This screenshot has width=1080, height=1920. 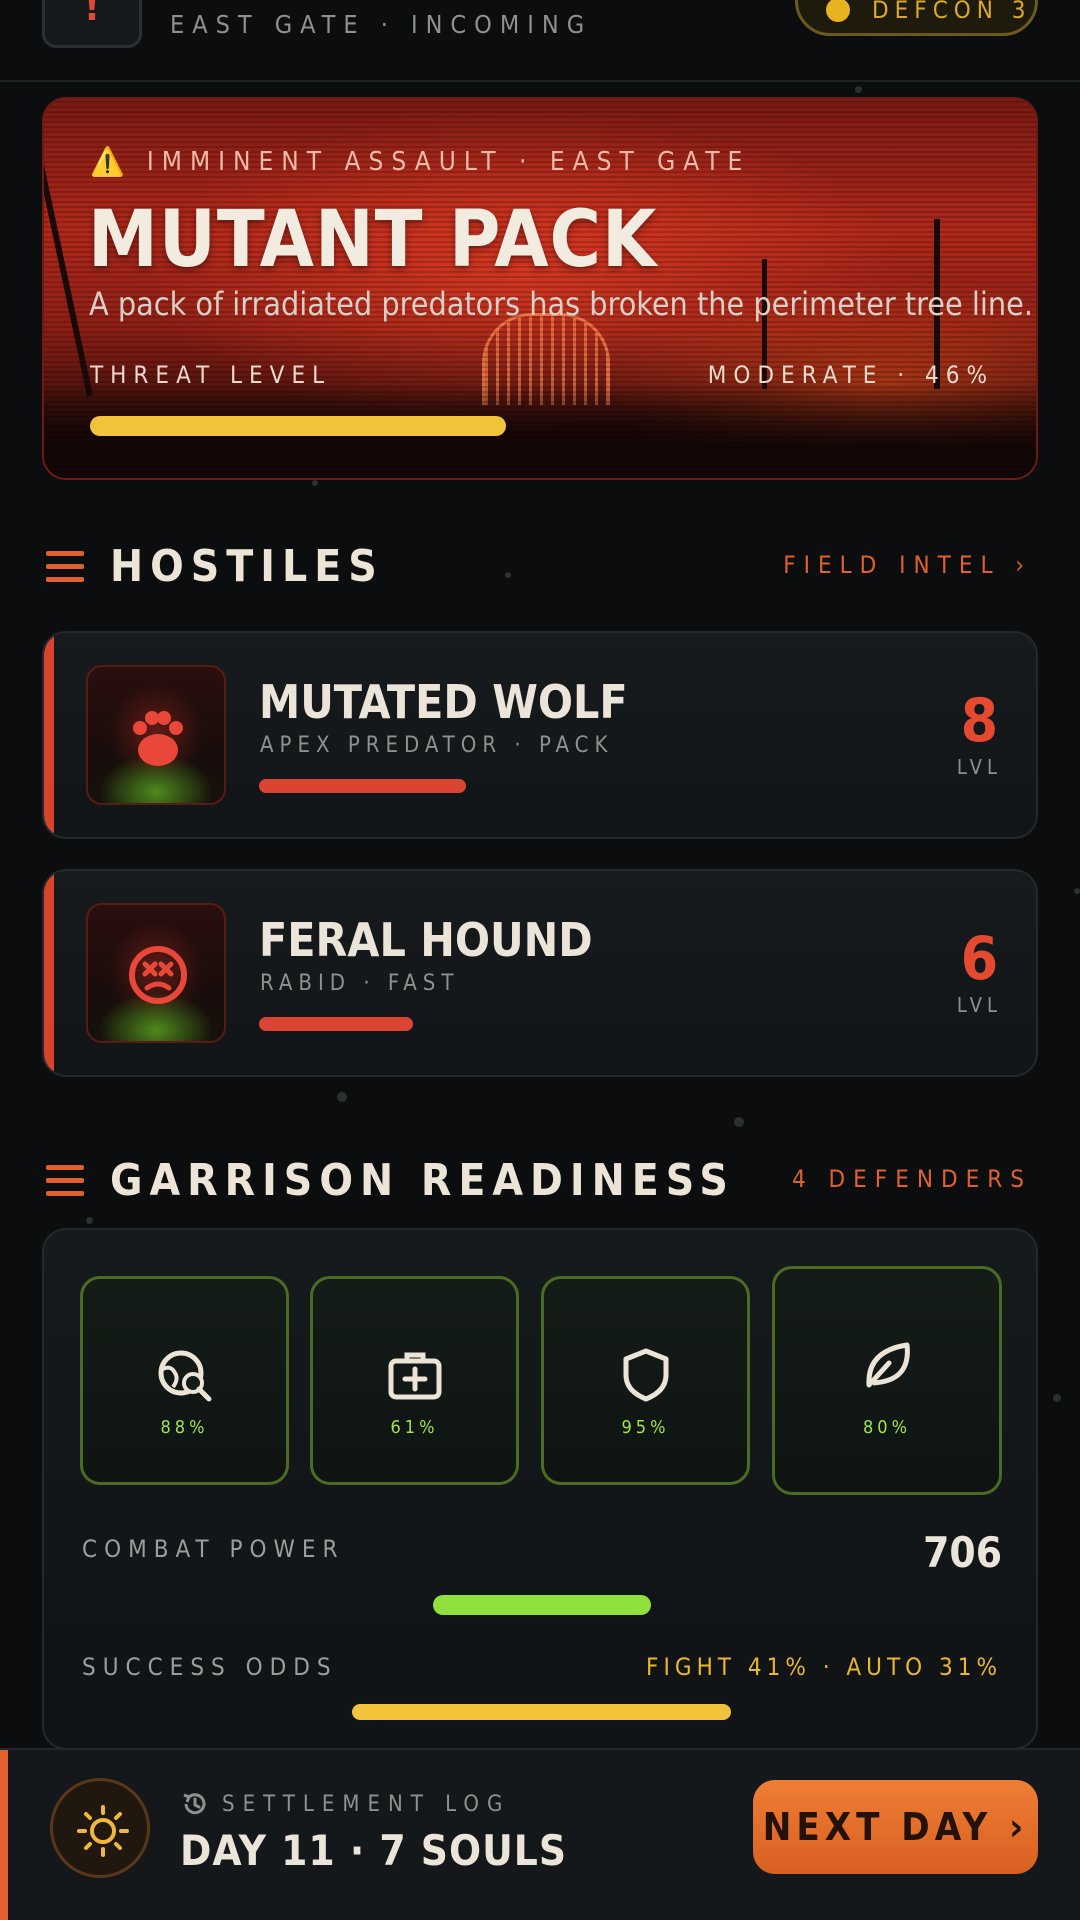 I want to click on combat-power-label: COMBAT POWER, so click(x=213, y=1549).